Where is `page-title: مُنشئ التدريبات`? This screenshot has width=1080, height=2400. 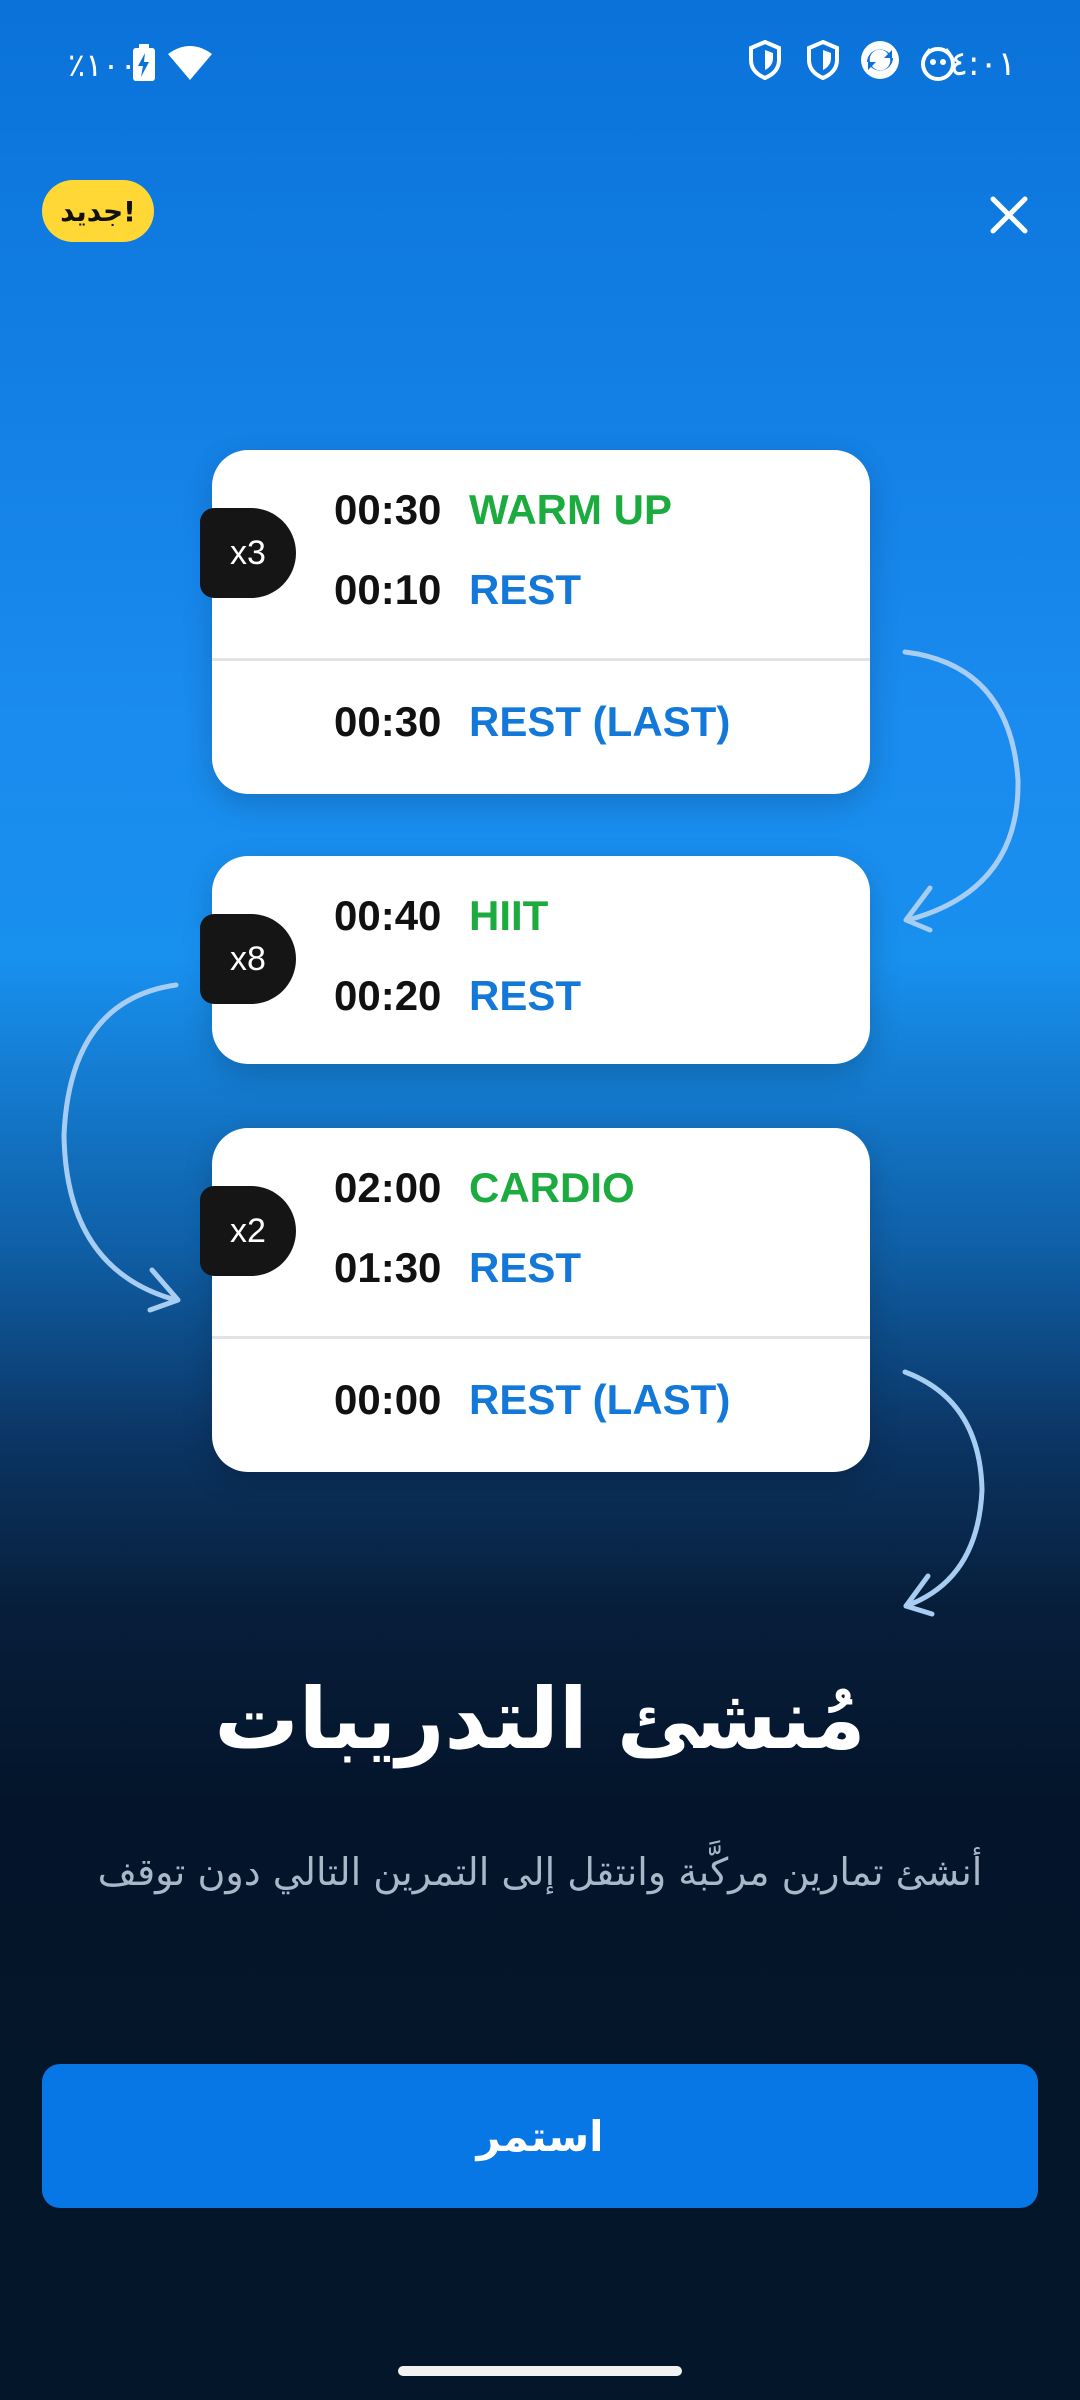 page-title: مُنشئ التدريبات is located at coordinates (540, 1719).